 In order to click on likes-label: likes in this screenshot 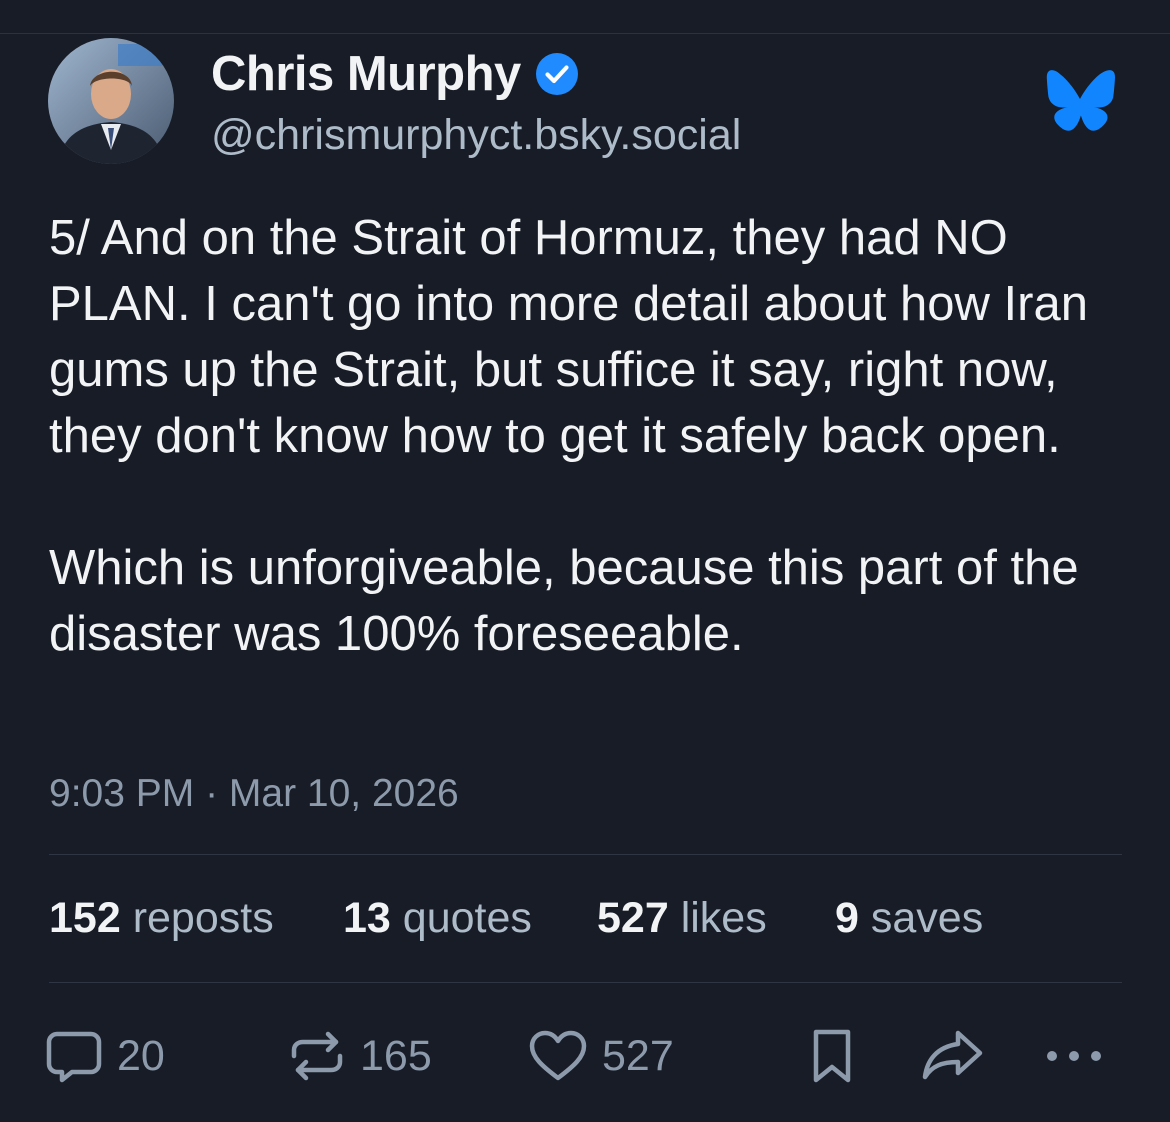, I will do `click(723, 918)`.